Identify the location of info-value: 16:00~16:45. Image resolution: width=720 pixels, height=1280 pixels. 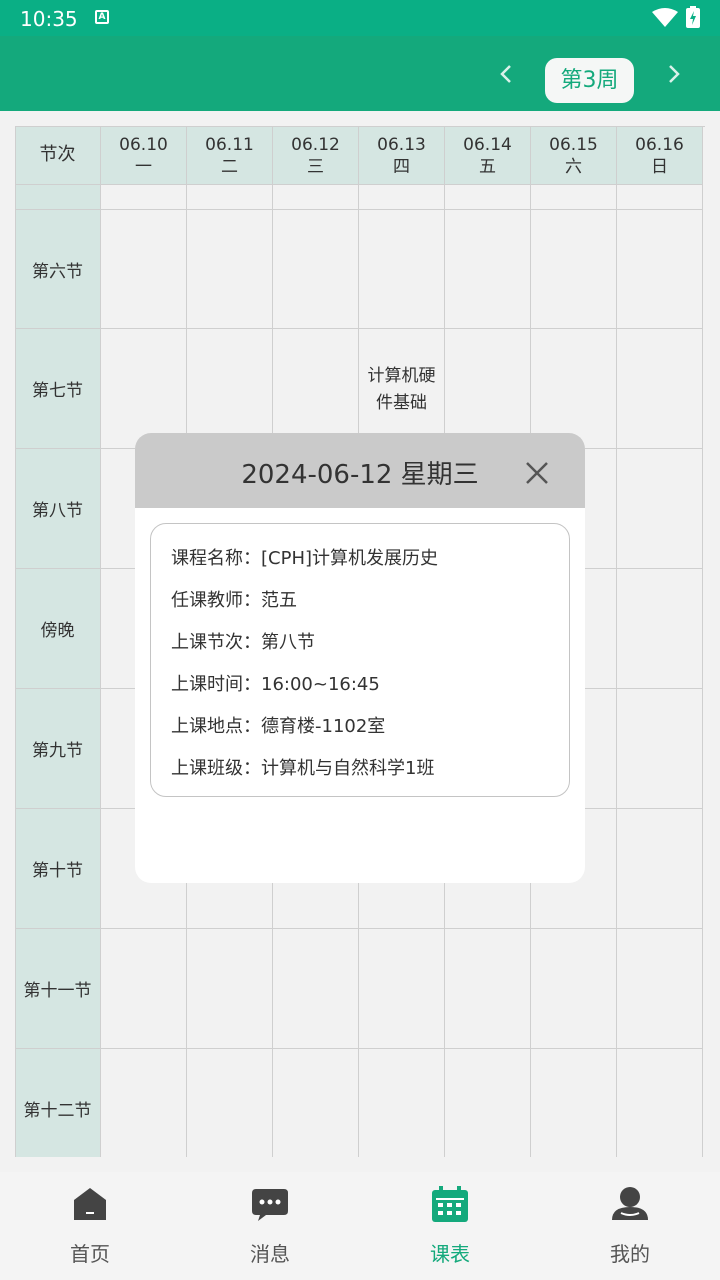
(320, 684).